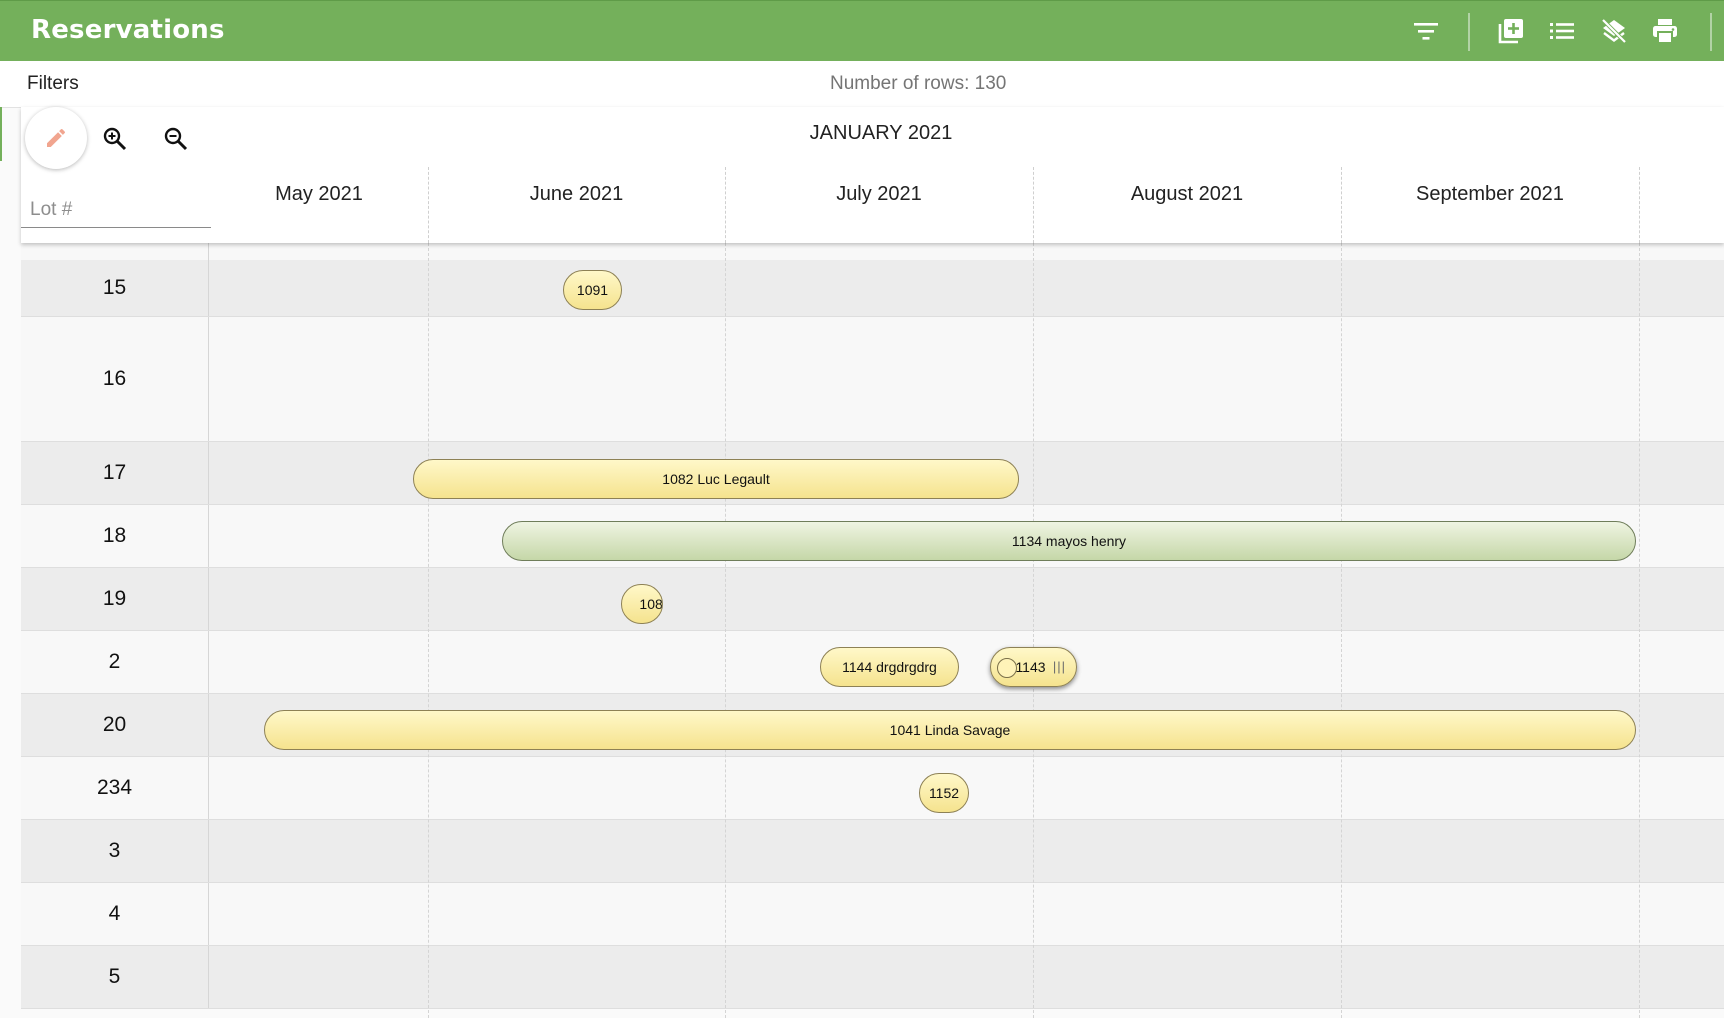  What do you see at coordinates (1614, 31) in the screenshot?
I see `layers-clear-icon` at bounding box center [1614, 31].